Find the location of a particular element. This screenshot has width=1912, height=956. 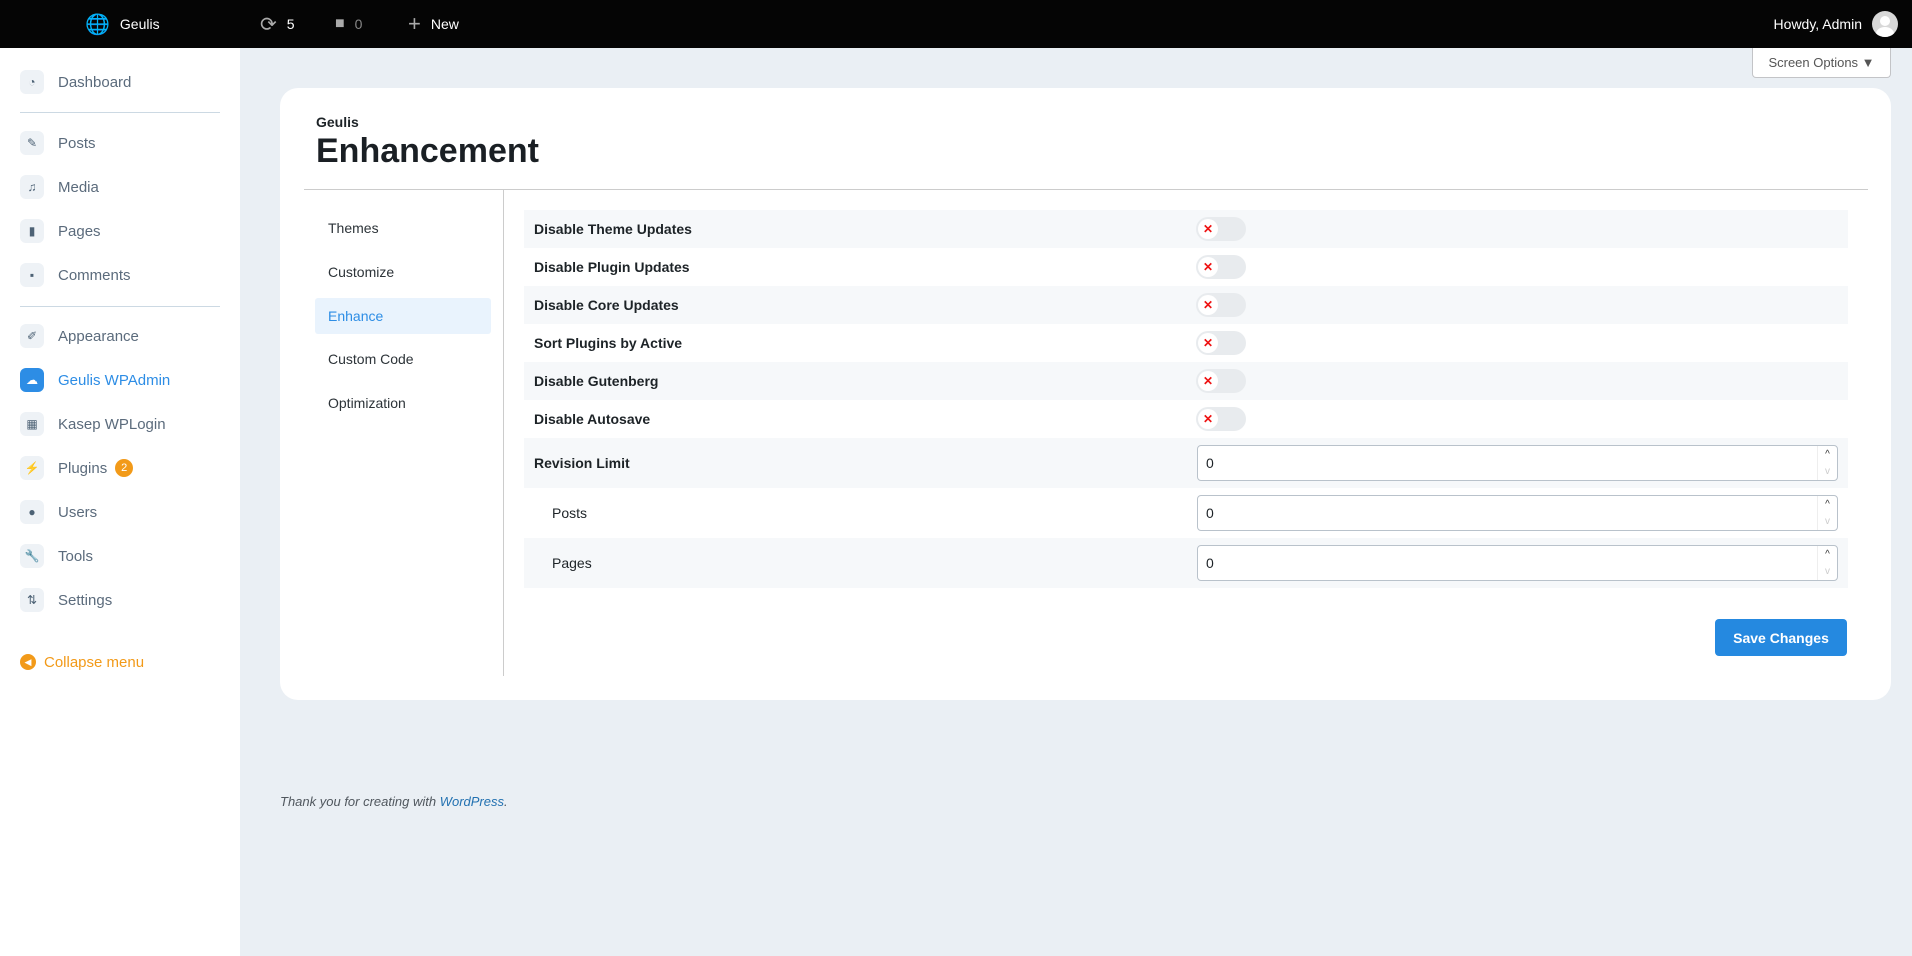

setting-row: Pages 0 ^ v is located at coordinates (1186, 563).